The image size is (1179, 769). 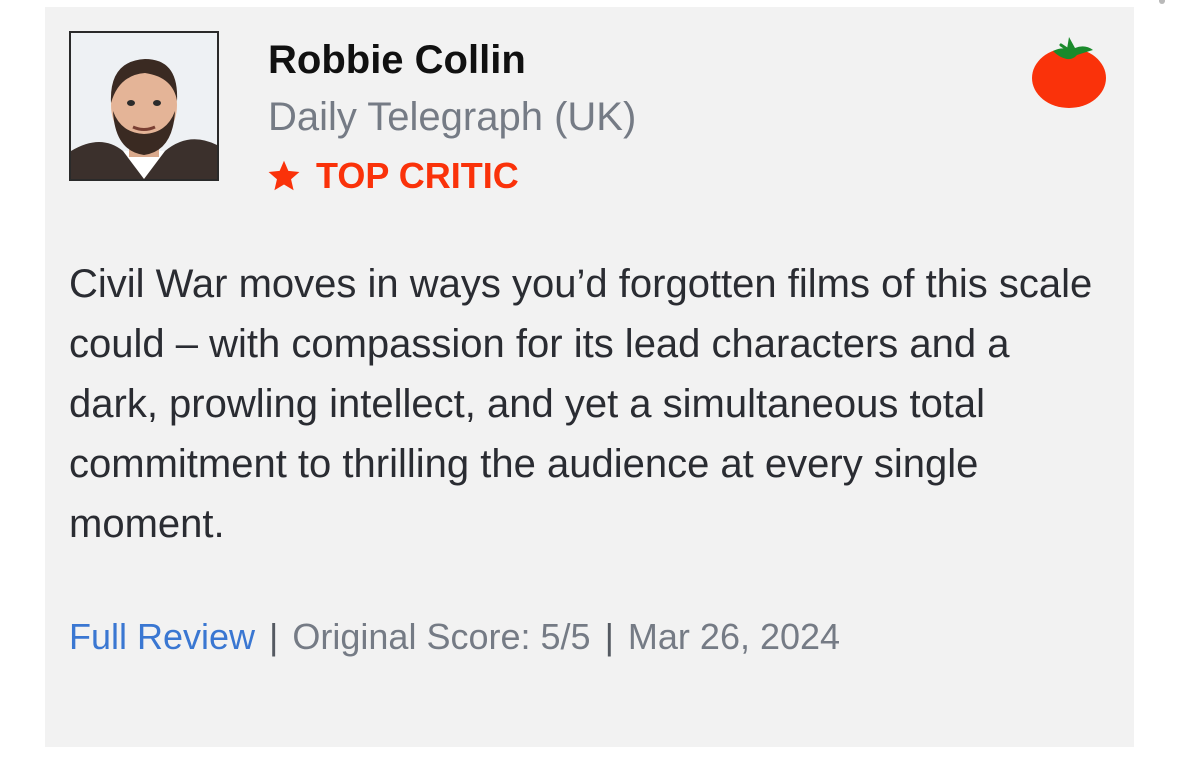 I want to click on top-critic-badge: TOP CRITIC, so click(x=392, y=176).